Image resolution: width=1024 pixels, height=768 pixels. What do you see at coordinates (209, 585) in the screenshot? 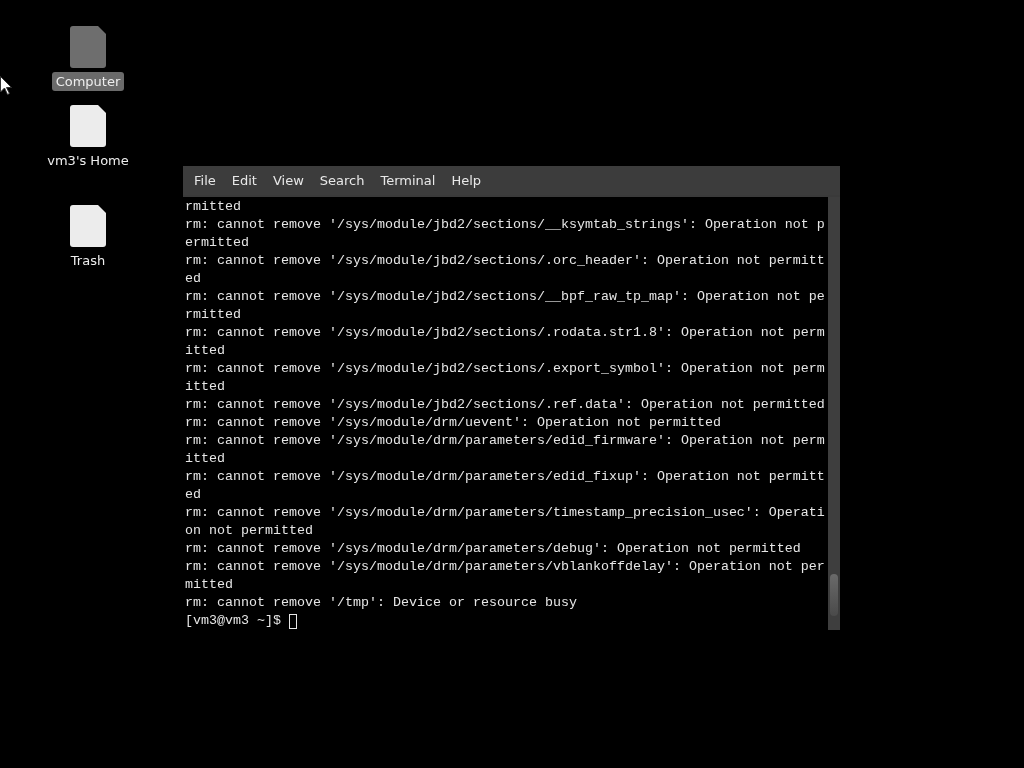
I see `terminal-line: mitted` at bounding box center [209, 585].